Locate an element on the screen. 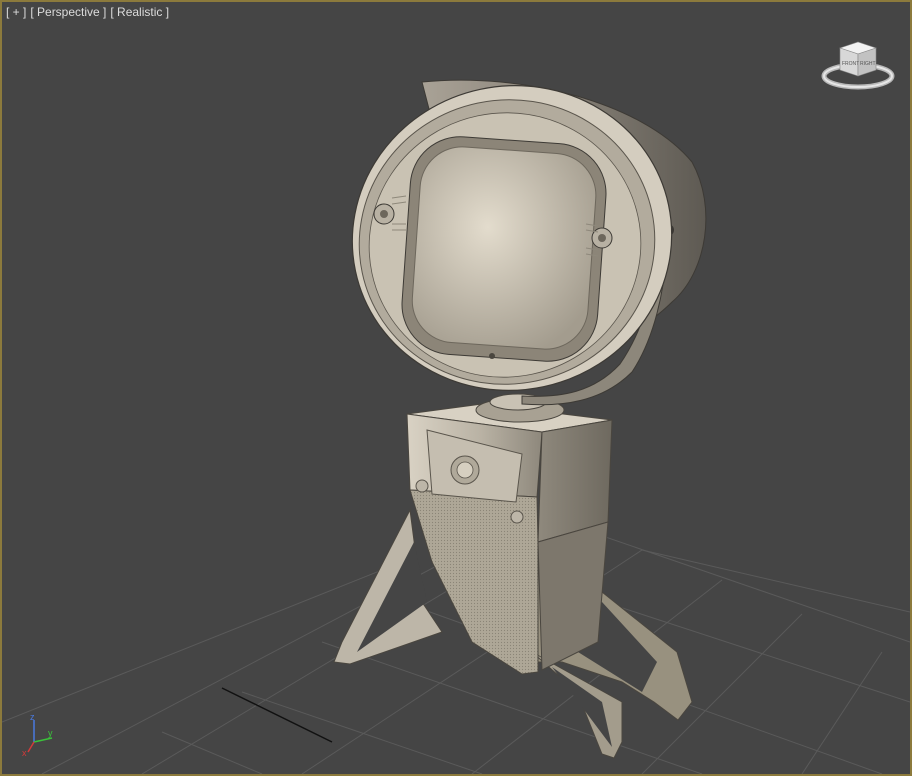 This screenshot has height=776, width=912. viewport-view-menu: [ Perspective ] is located at coordinates (68, 12).